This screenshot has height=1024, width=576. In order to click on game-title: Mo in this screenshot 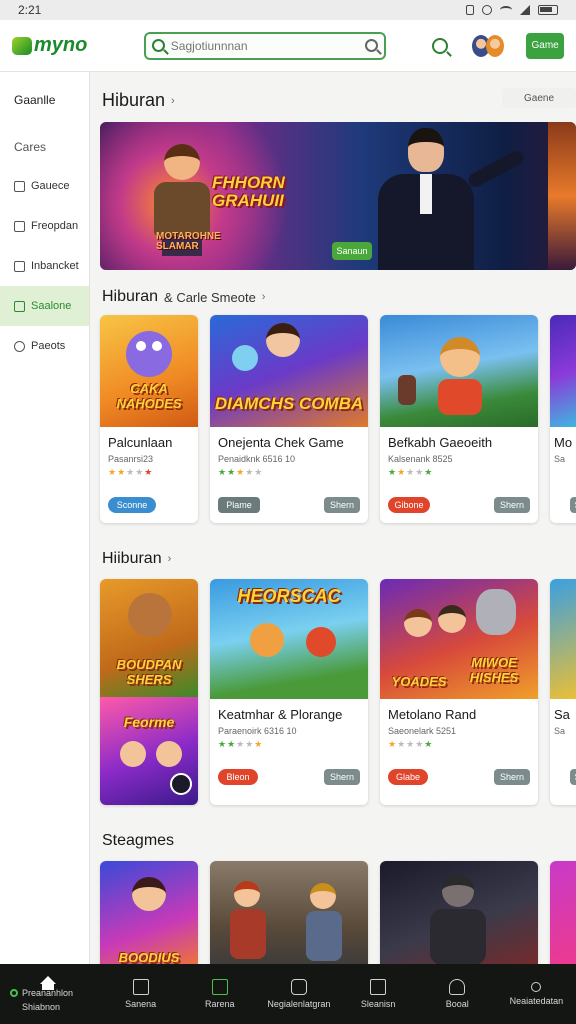, I will do `click(563, 442)`.